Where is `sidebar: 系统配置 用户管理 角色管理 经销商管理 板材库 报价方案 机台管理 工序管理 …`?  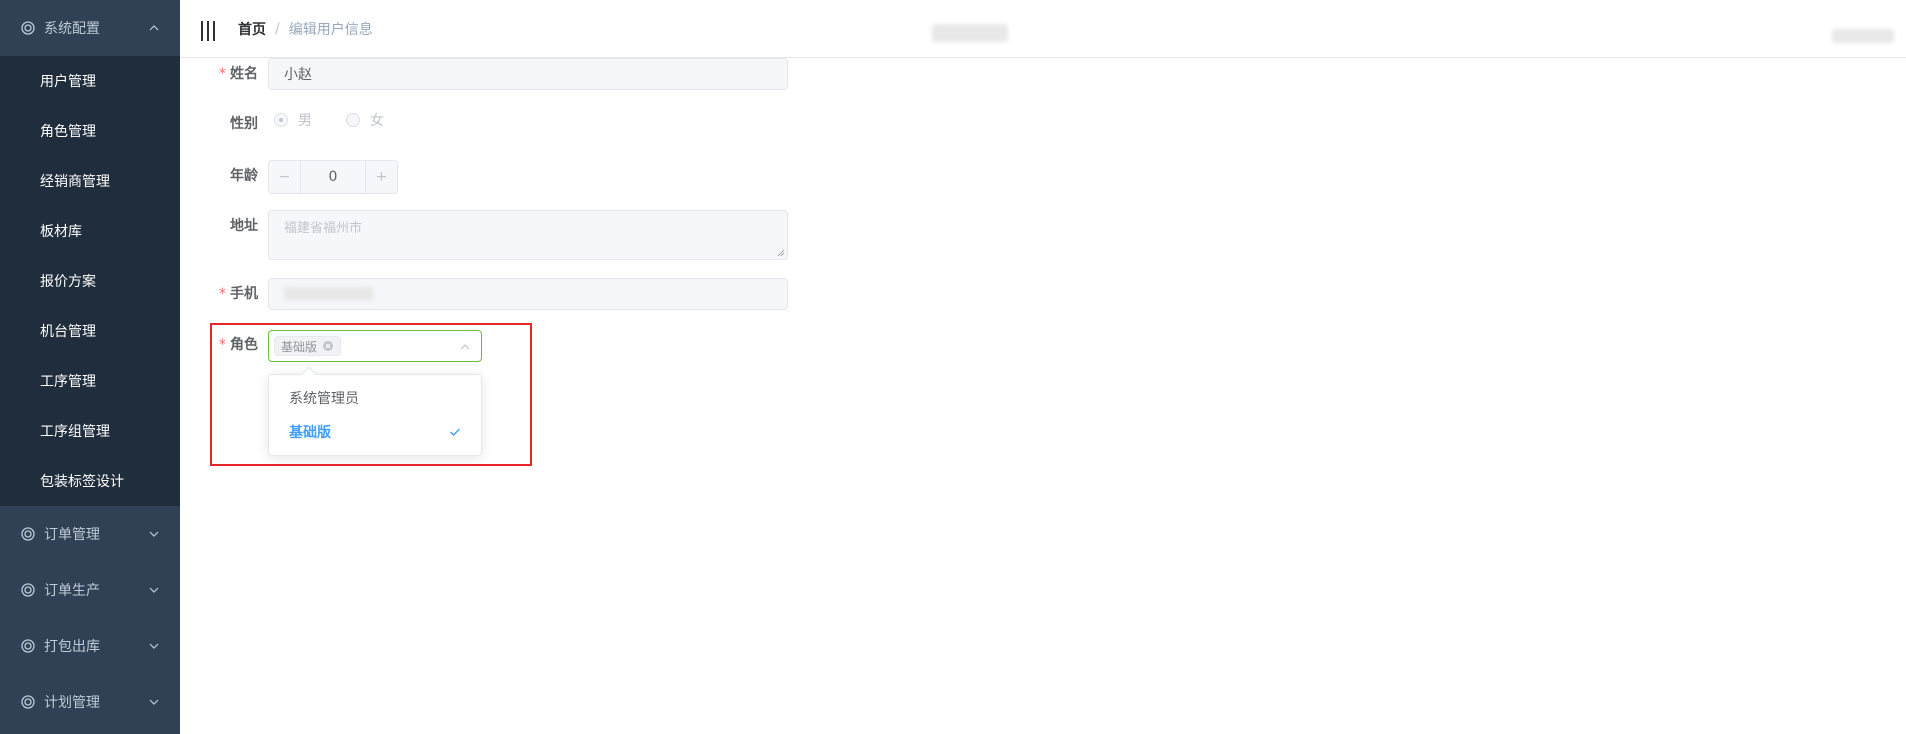
sidebar: 系统配置 用户管理 角色管理 经销商管理 板材库 报价方案 机台管理 工序管理 … is located at coordinates (90, 367).